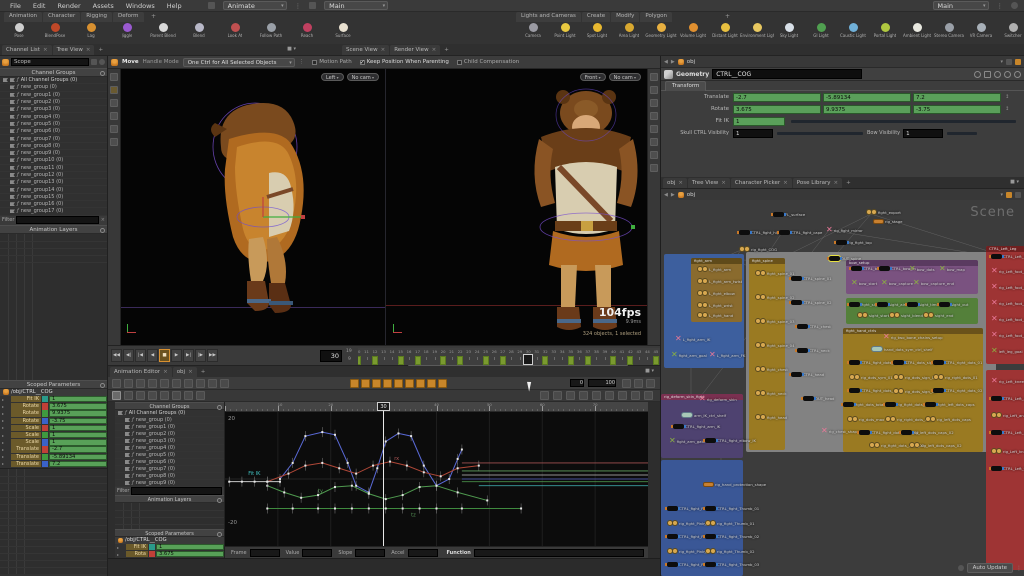 The image size is (1024, 576). I want to click on network-node: rig_Left_ankle, so click(1007, 415).